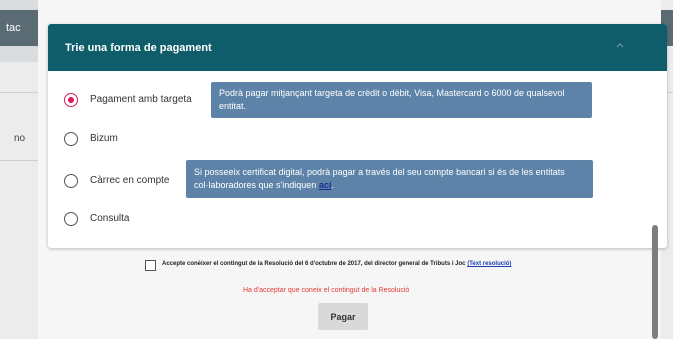 The height and width of the screenshot is (339, 673). Describe the element at coordinates (655, 282) in the screenshot. I see `scrollbar-thumb` at that location.